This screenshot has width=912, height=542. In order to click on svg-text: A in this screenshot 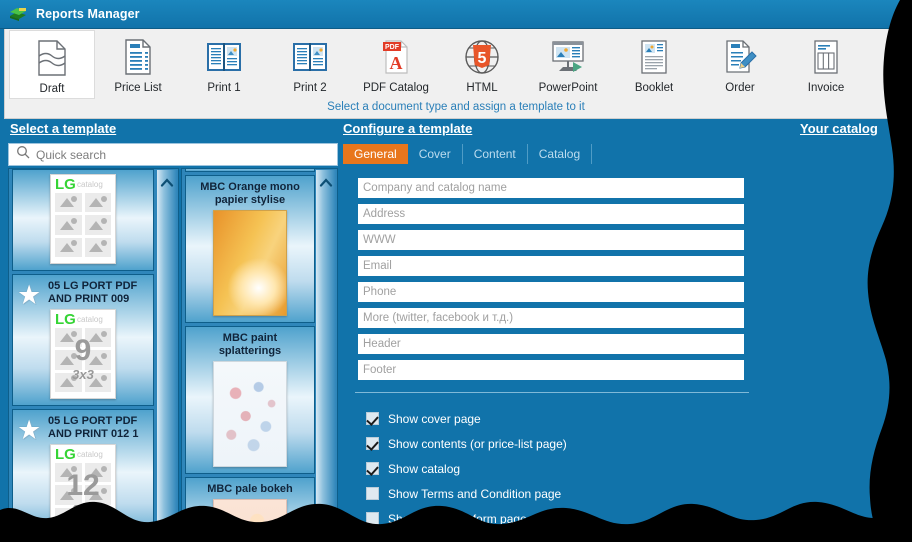, I will do `click(396, 63)`.